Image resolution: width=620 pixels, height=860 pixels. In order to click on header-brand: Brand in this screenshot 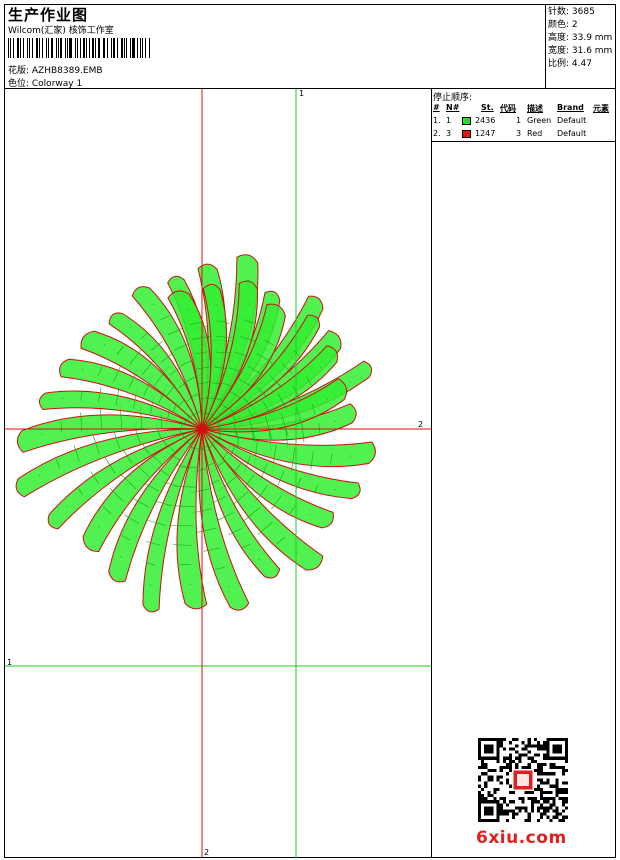, I will do `click(570, 107)`.